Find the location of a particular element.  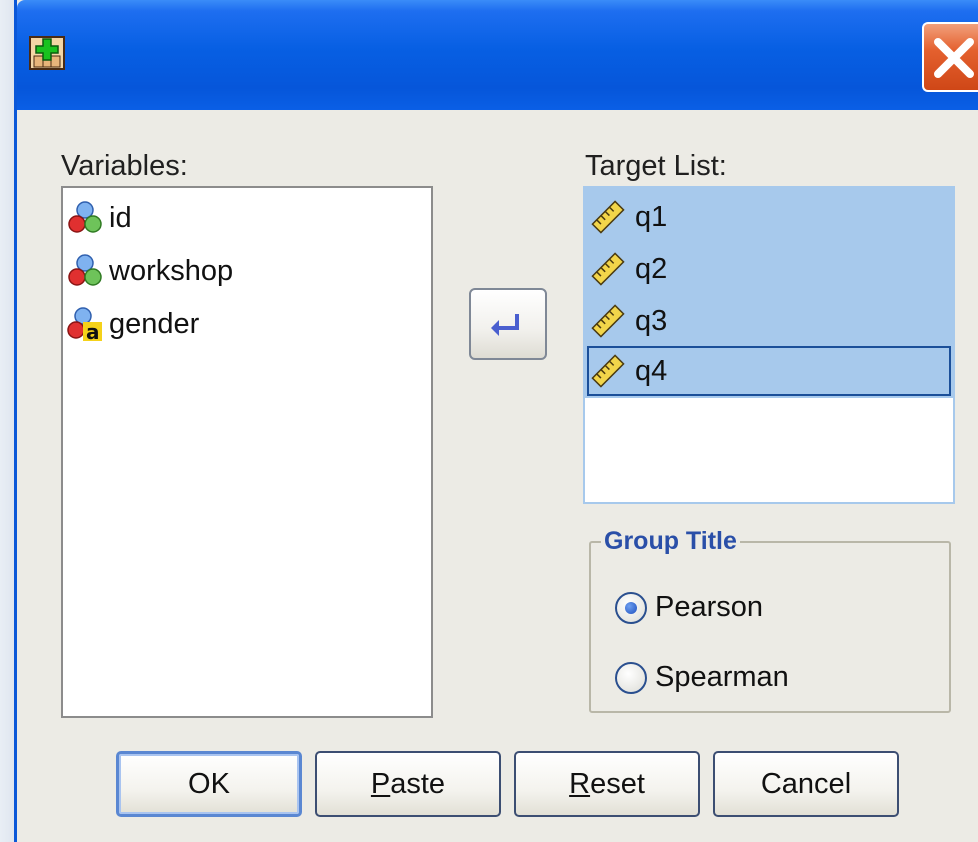

ok-label: OK is located at coordinates (209, 783).